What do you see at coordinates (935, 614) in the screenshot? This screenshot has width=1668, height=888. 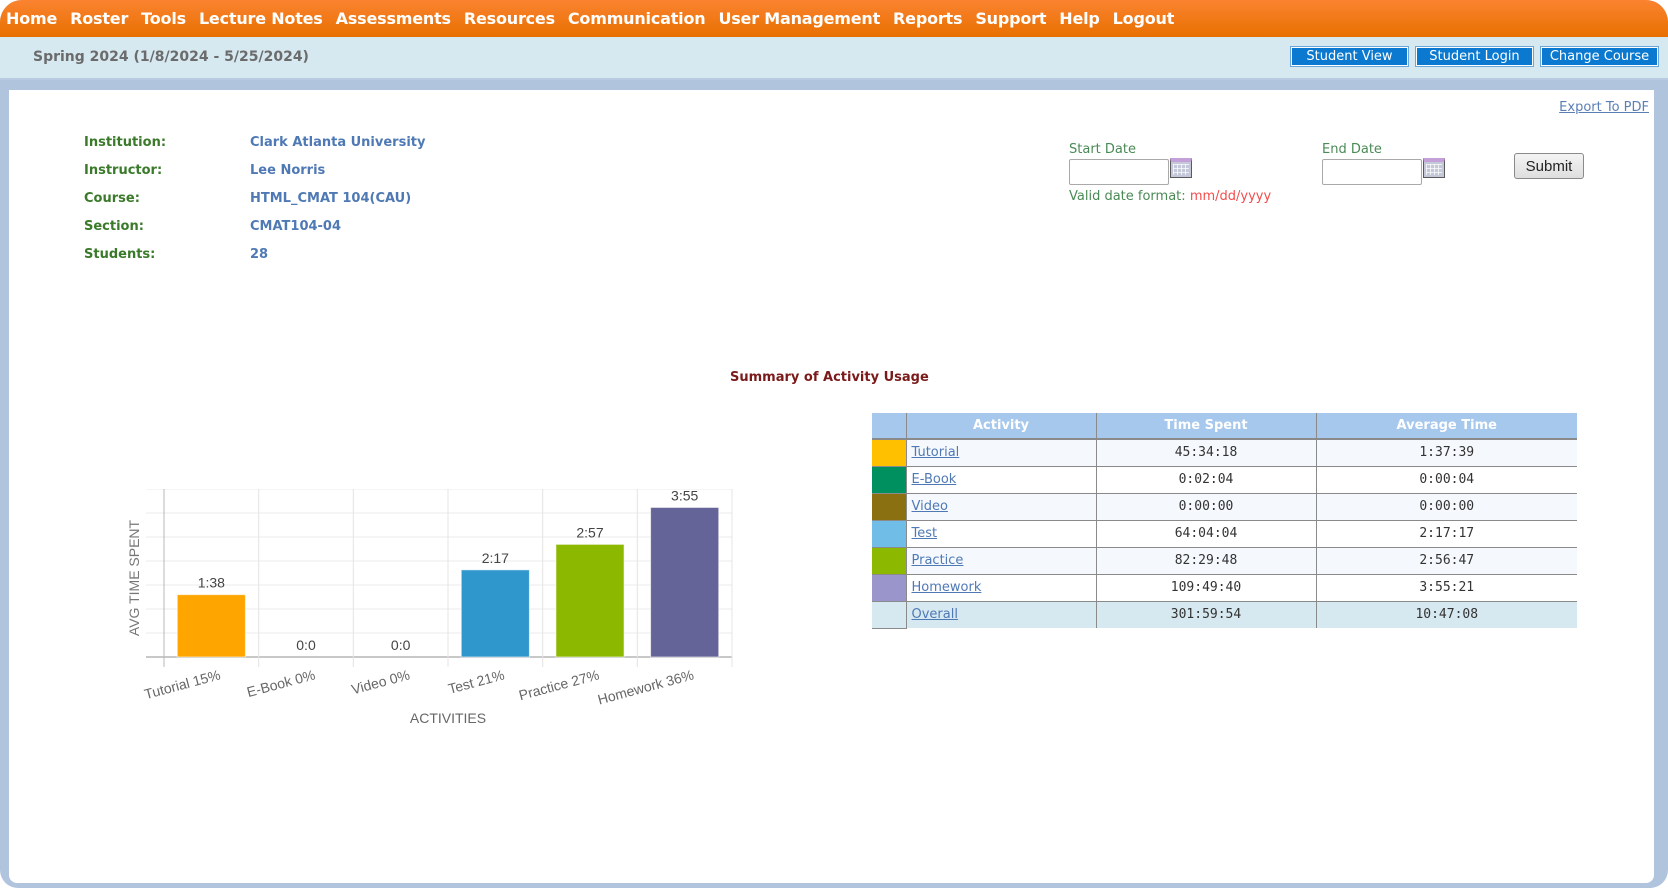 I see `overall-link: Overall` at bounding box center [935, 614].